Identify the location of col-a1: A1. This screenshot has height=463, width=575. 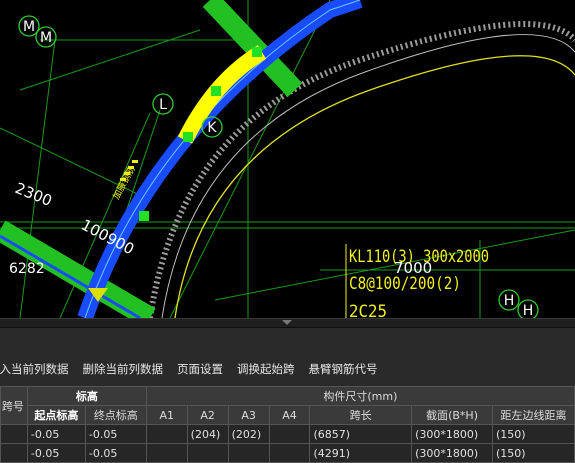
(166, 415).